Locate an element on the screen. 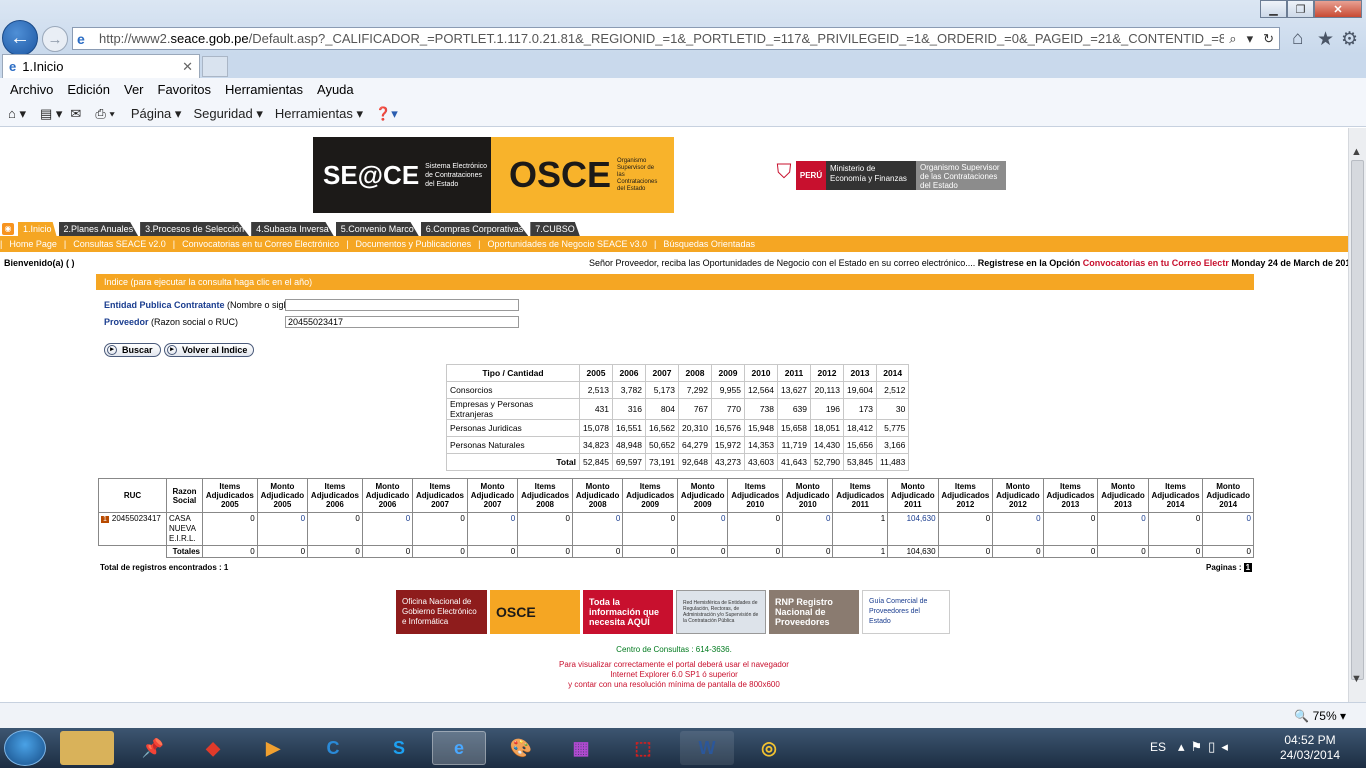 This screenshot has height=768, width=1366. feeds-icon: ▤ ▾ is located at coordinates (51, 114).